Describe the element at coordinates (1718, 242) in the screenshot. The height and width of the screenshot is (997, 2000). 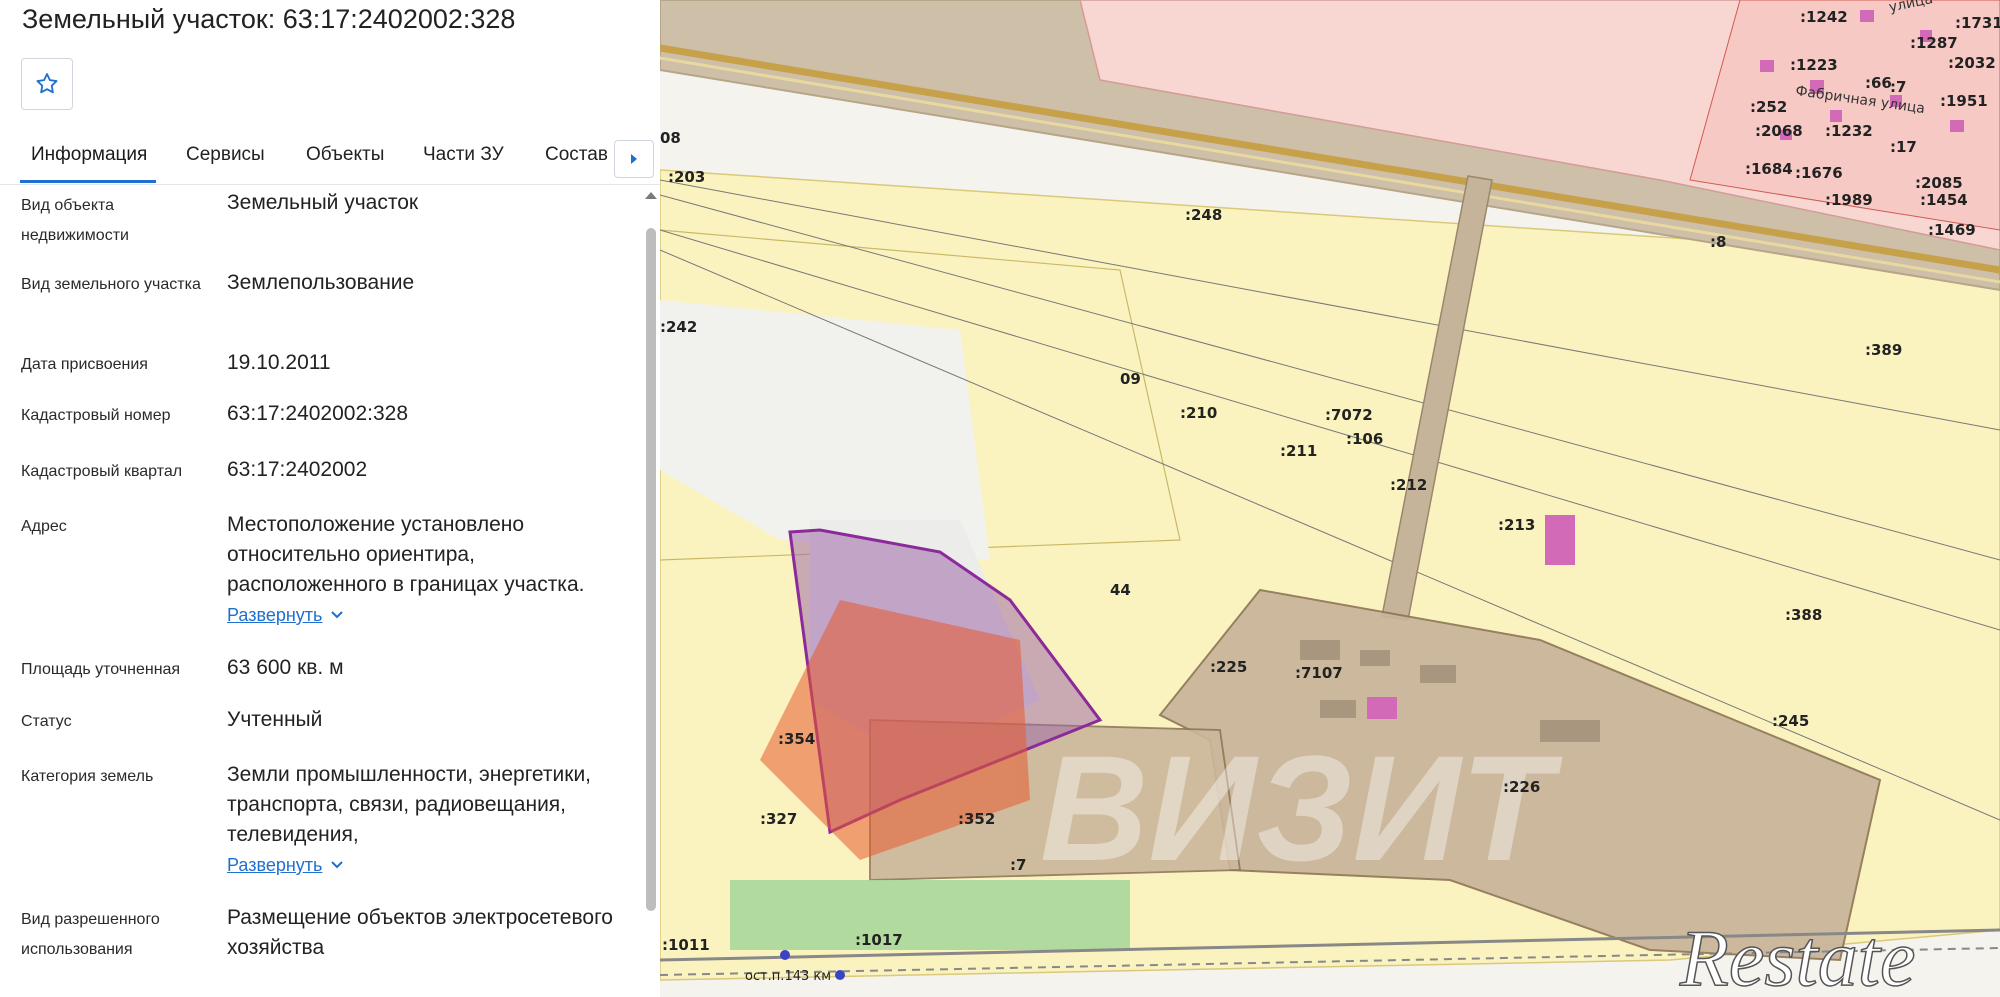
I see `parcel-label: :8` at that location.